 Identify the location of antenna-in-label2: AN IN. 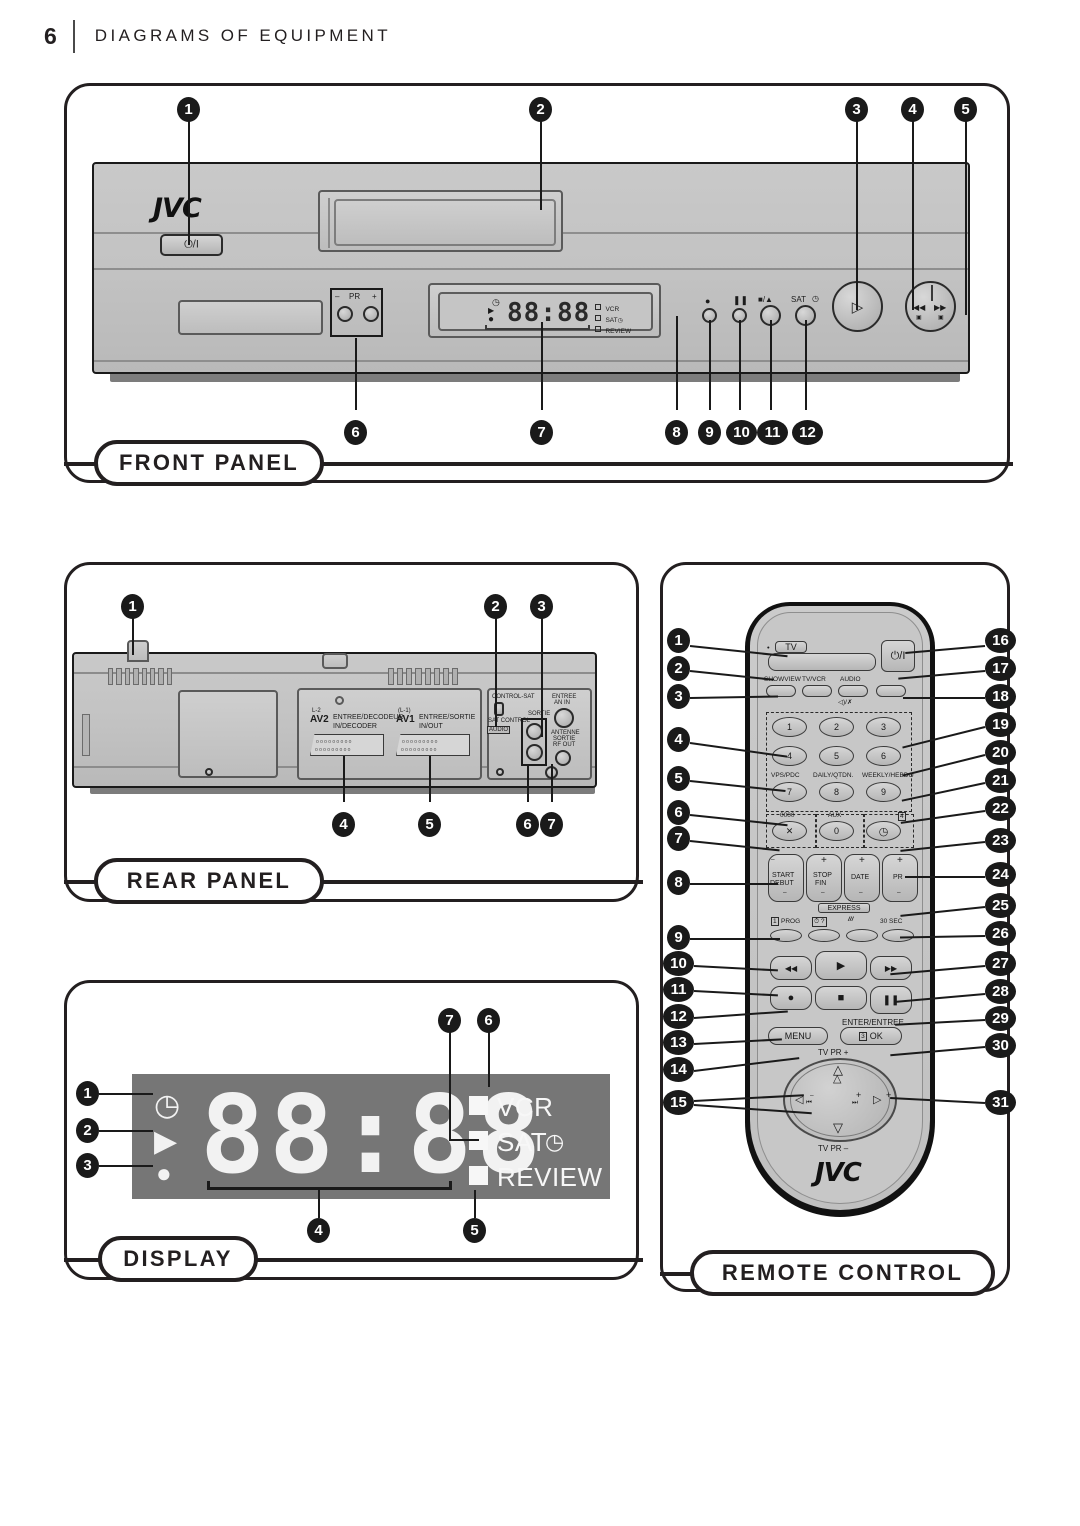
(562, 703).